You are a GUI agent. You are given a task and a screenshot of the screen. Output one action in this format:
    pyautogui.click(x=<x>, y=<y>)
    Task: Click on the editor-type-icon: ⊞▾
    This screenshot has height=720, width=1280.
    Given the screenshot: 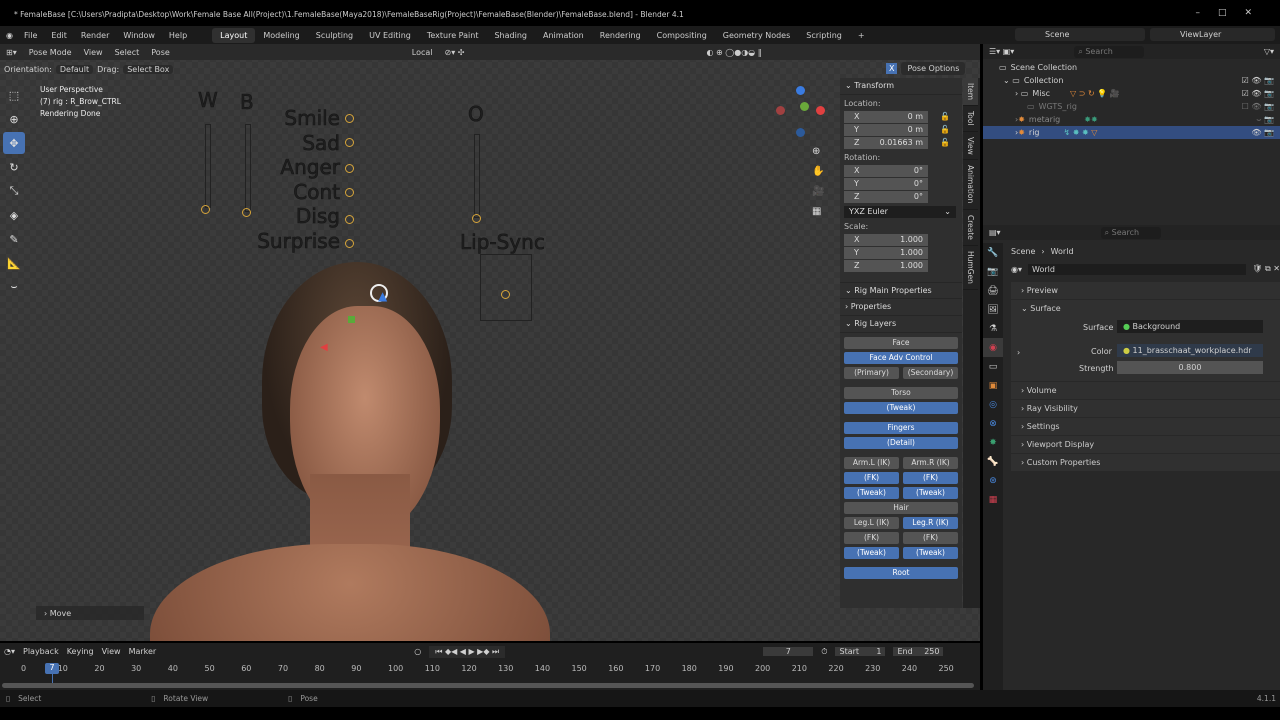 What is the action you would take?
    pyautogui.click(x=11, y=52)
    